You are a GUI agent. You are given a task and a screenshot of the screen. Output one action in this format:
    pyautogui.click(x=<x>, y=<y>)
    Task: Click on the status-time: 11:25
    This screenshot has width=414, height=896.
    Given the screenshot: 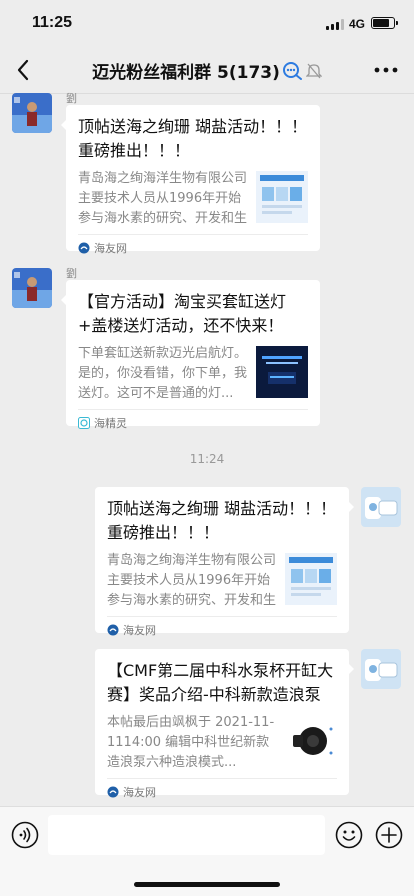 What is the action you would take?
    pyautogui.click(x=52, y=22)
    